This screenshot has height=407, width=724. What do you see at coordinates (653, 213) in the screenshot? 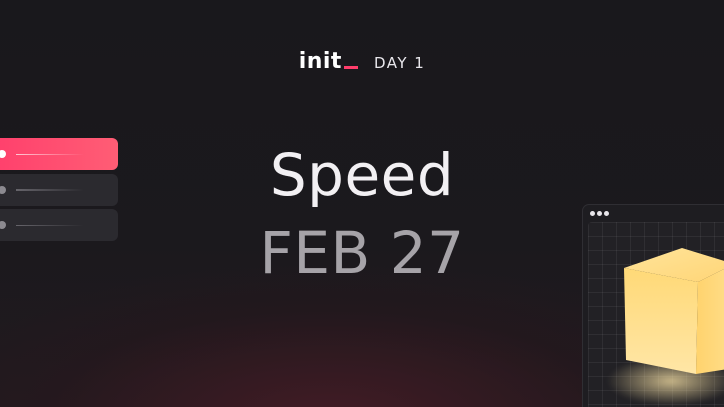
I see `window-titlebar` at bounding box center [653, 213].